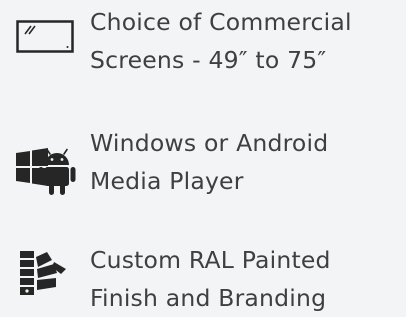 Image resolution: width=406 pixels, height=317 pixels. Describe the element at coordinates (210, 260) in the screenshot. I see `feature-title: Custom RAL Painted` at that location.